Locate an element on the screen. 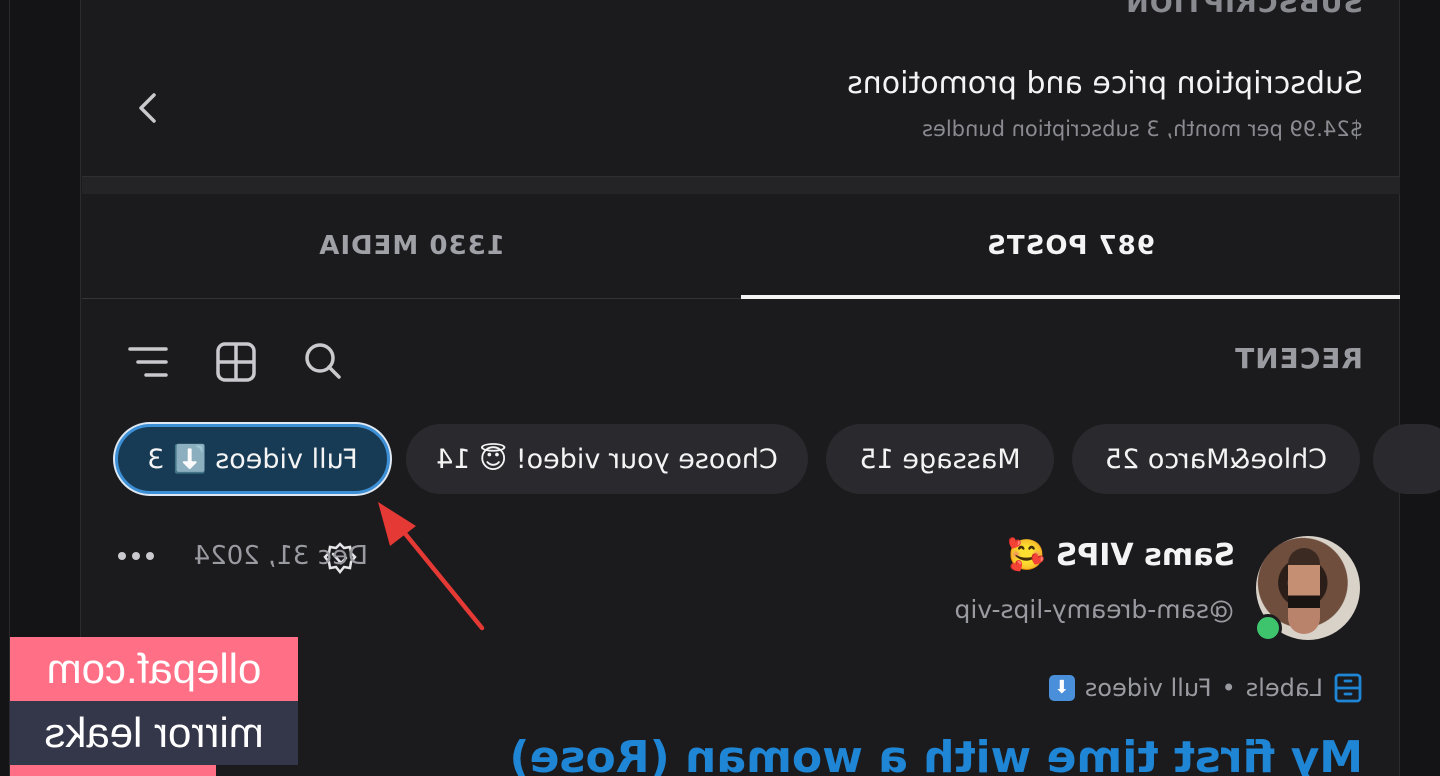 The image size is (1440, 776). post-title: My first time with a woman (Rose) is located at coordinates (936, 754).